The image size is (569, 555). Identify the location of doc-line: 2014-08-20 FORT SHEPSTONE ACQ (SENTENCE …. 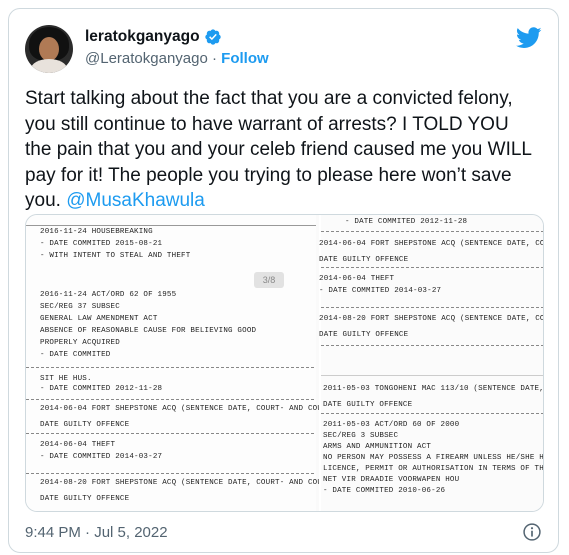
(431, 319).